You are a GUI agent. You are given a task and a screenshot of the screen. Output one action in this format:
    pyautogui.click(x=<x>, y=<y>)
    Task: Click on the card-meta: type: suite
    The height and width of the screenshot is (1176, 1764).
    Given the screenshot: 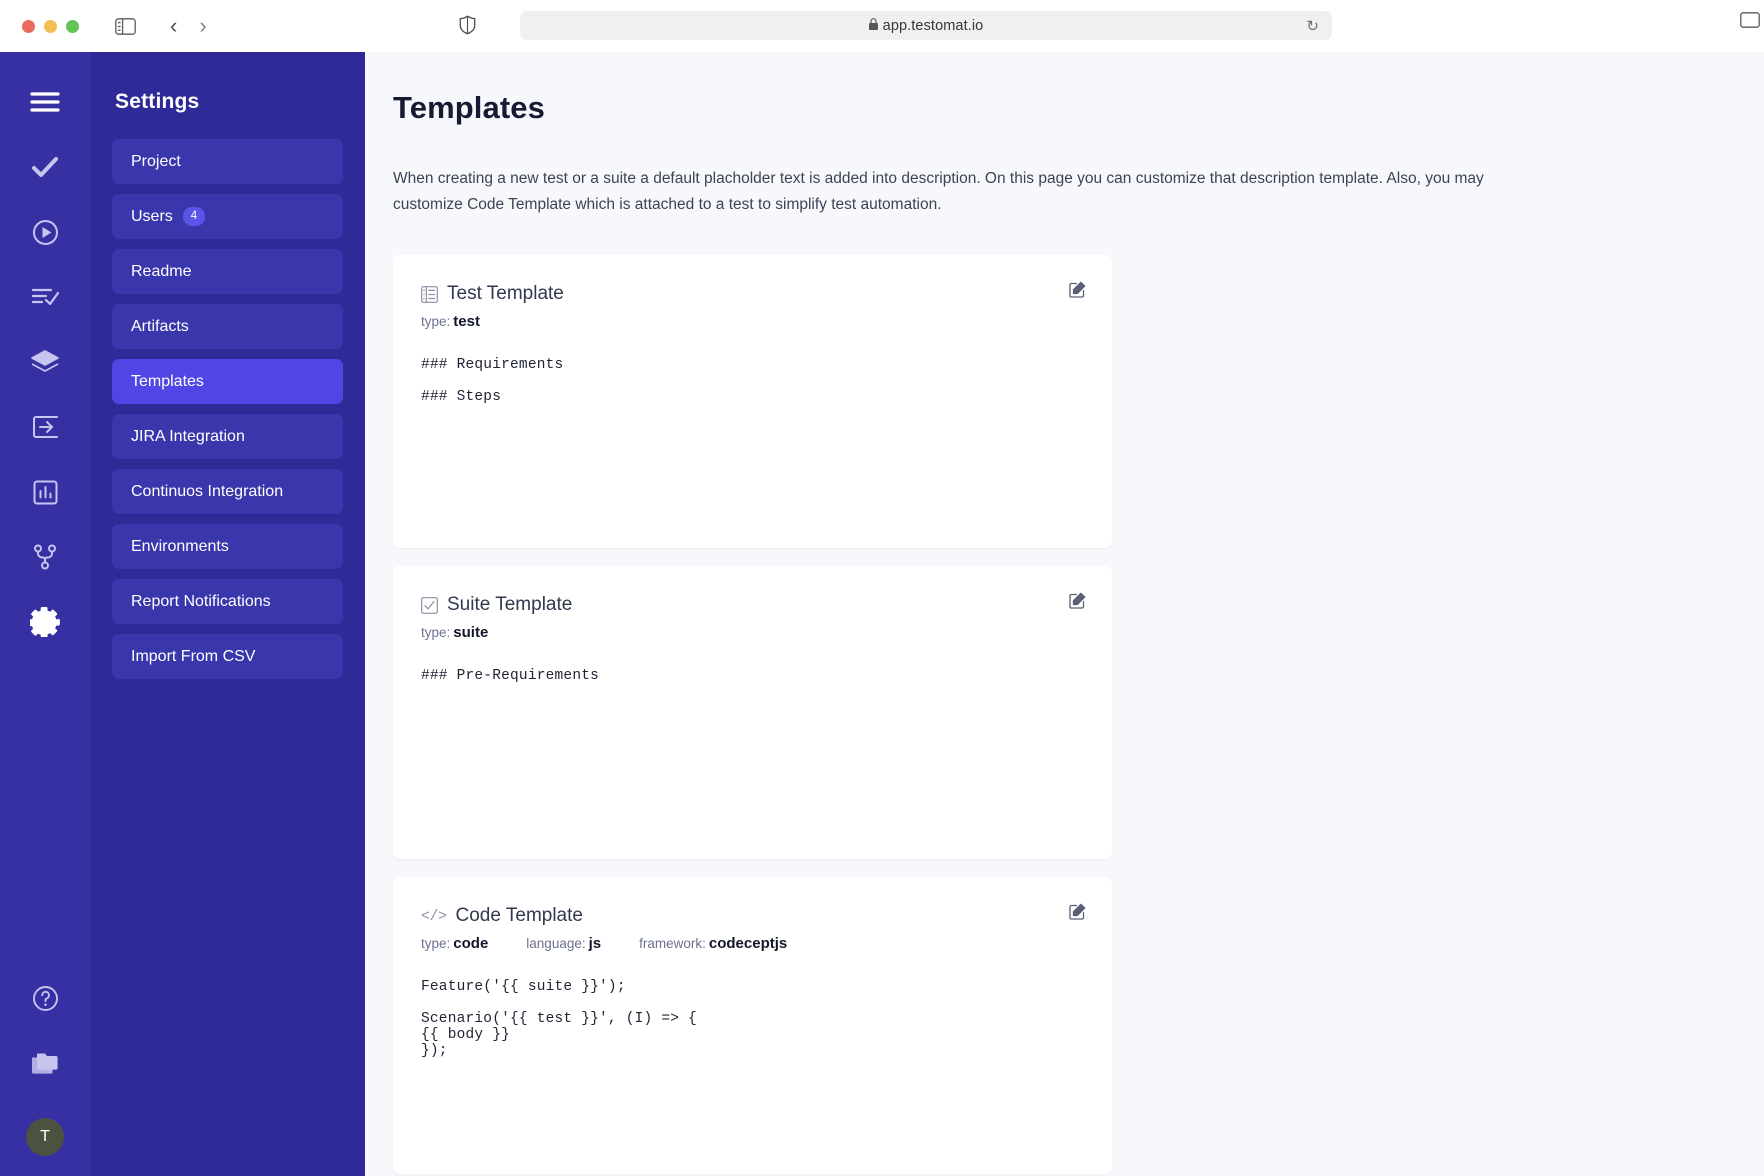 What is the action you would take?
    pyautogui.click(x=752, y=632)
    